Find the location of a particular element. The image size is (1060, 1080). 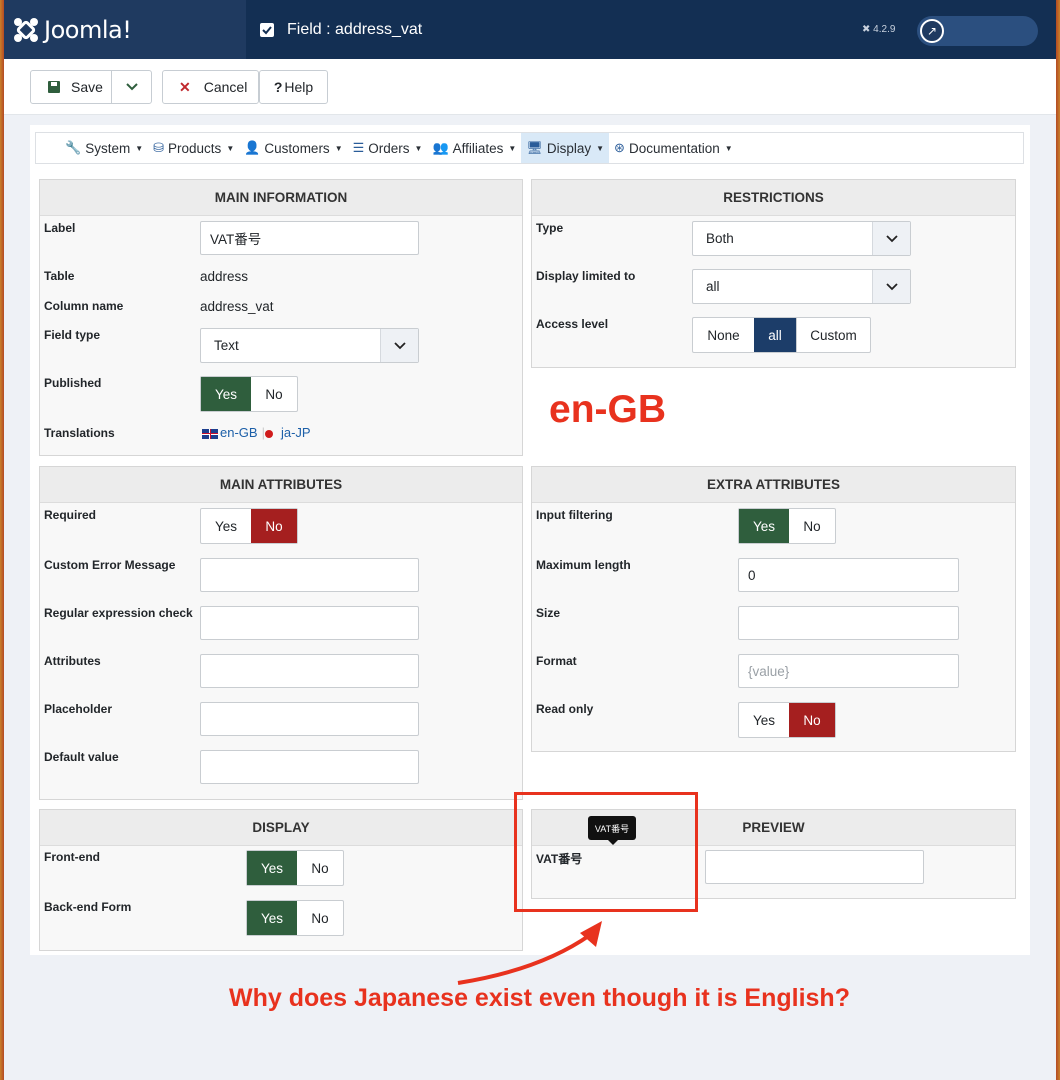

front-end-toggle: Yes No is located at coordinates (295, 868).